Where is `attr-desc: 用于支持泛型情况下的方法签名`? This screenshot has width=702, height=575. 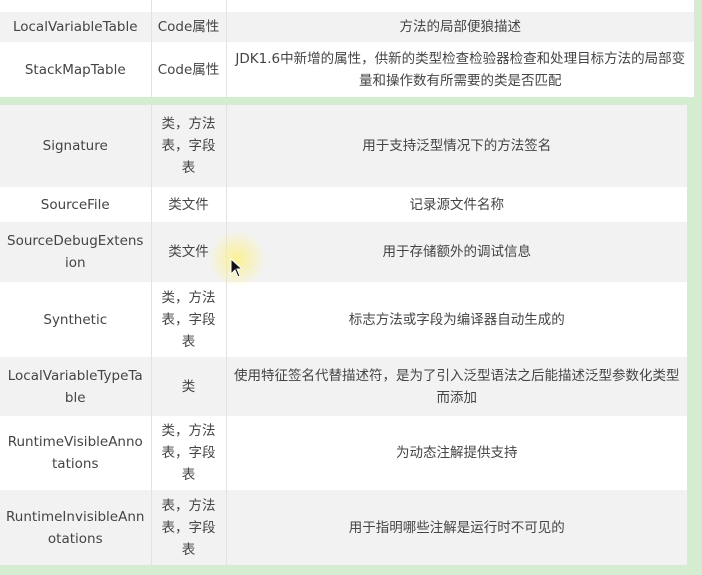 attr-desc: 用于支持泛型情况下的方法签名 is located at coordinates (457, 146).